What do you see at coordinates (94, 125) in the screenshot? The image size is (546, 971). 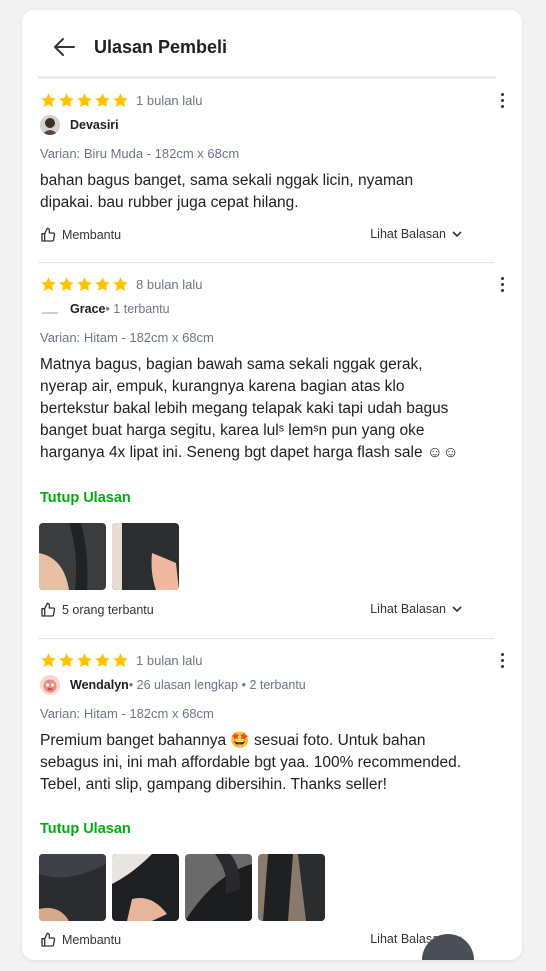 I see `username: Devasiri` at bounding box center [94, 125].